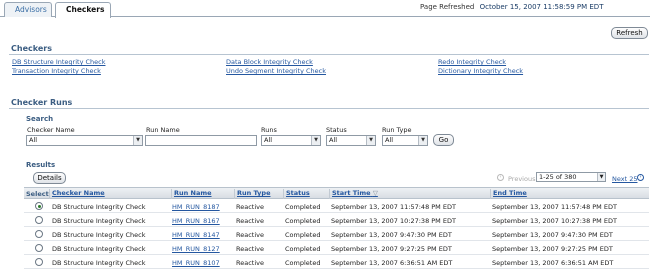 The height and width of the screenshot is (275, 650). Describe the element at coordinates (196, 221) in the screenshot. I see `cell-run-name: HM_RUN_8167` at that location.